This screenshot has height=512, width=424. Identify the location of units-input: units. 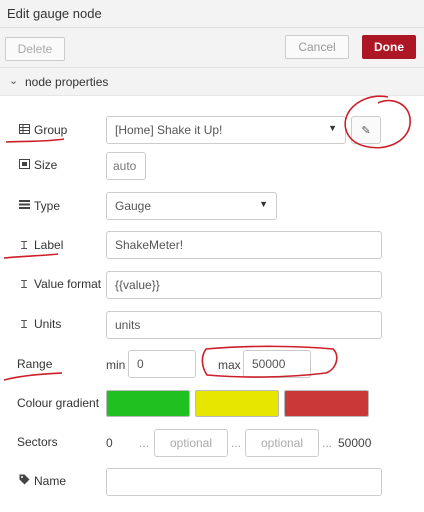
(244, 325).